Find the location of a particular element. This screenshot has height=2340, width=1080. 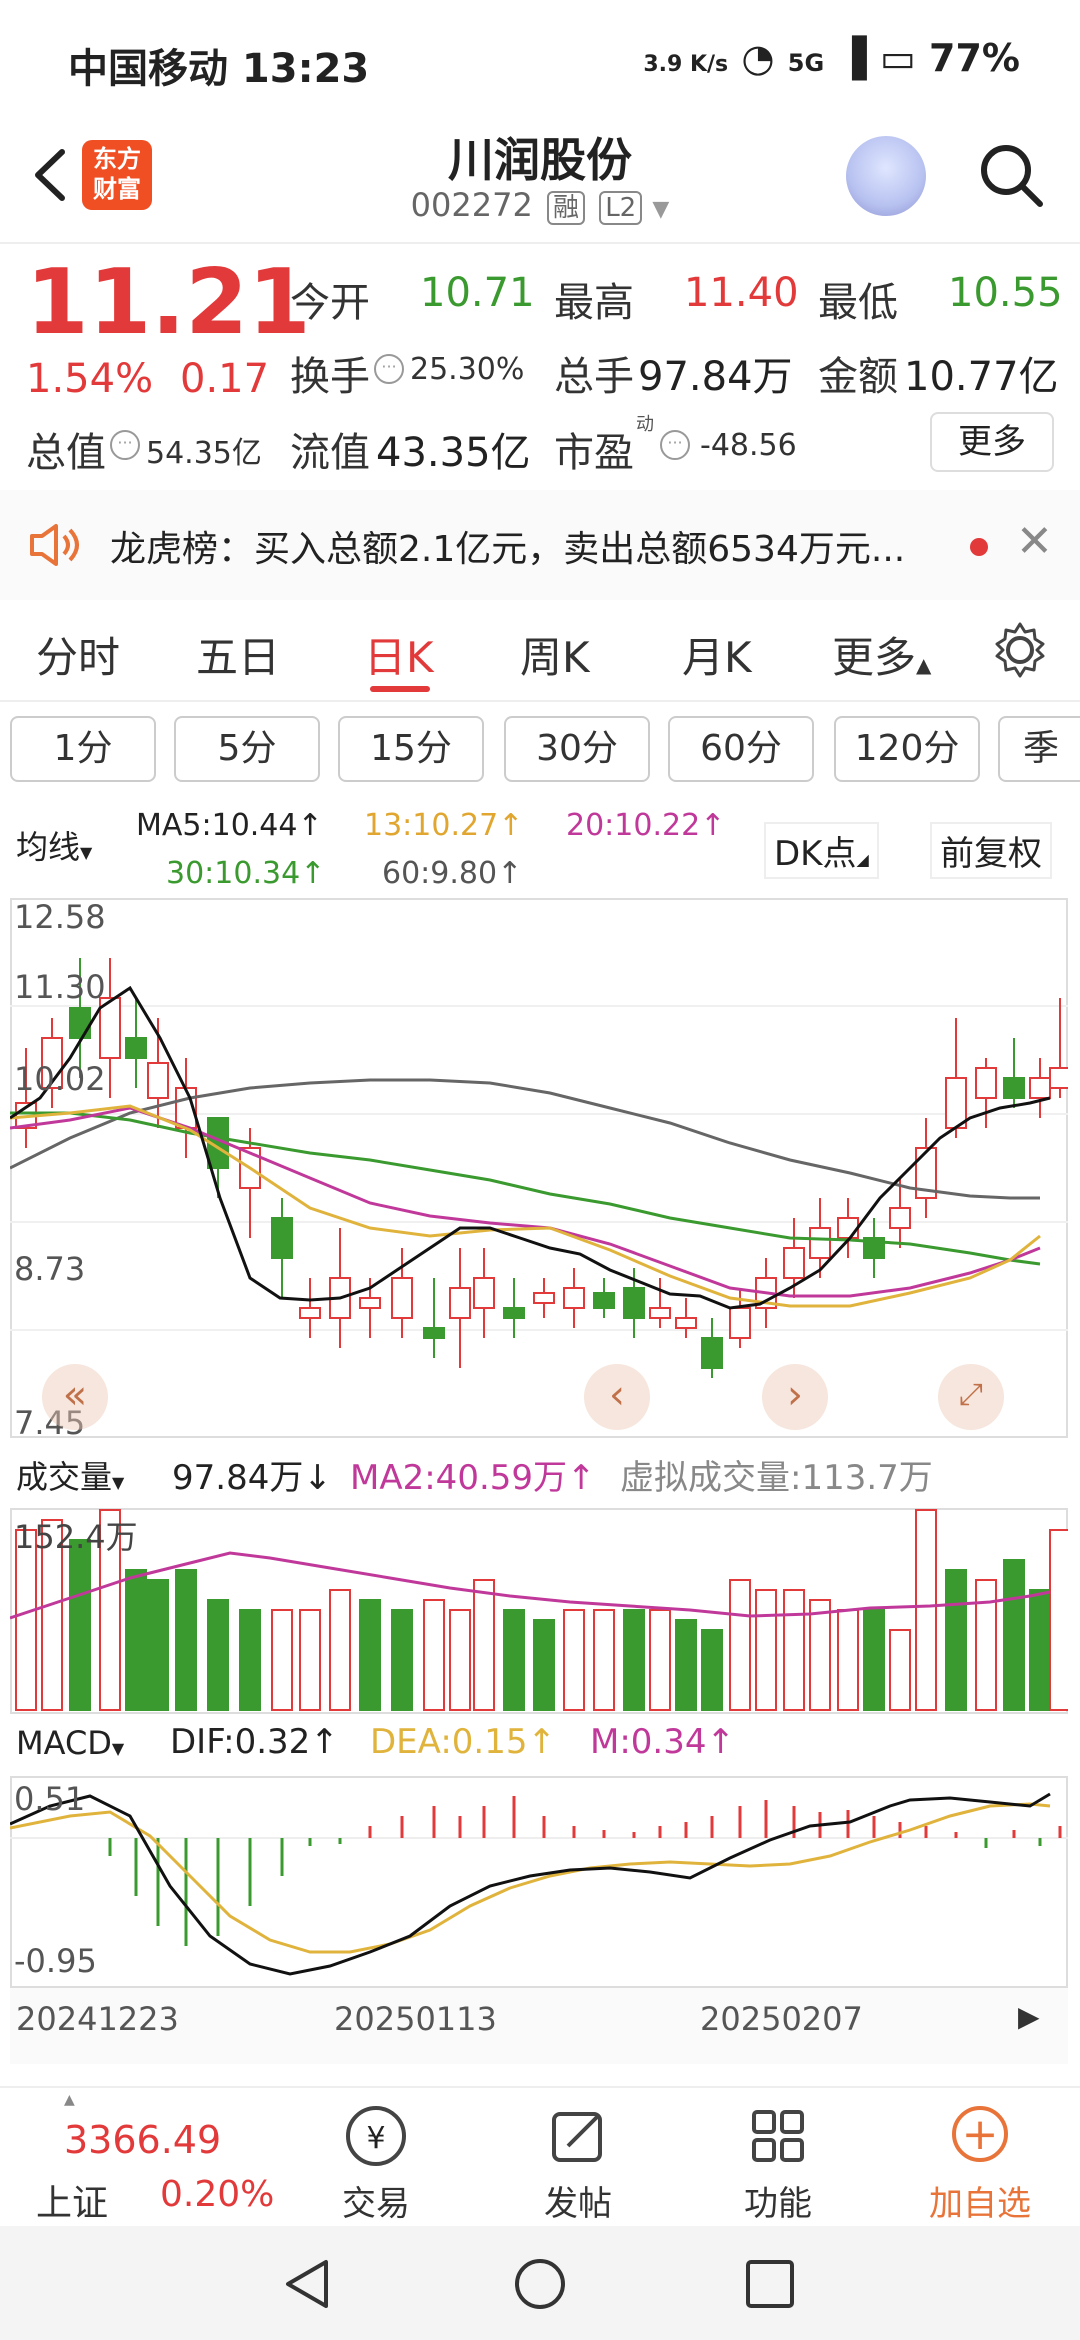

tab-weekly-k: 周K is located at coordinates (555, 654).